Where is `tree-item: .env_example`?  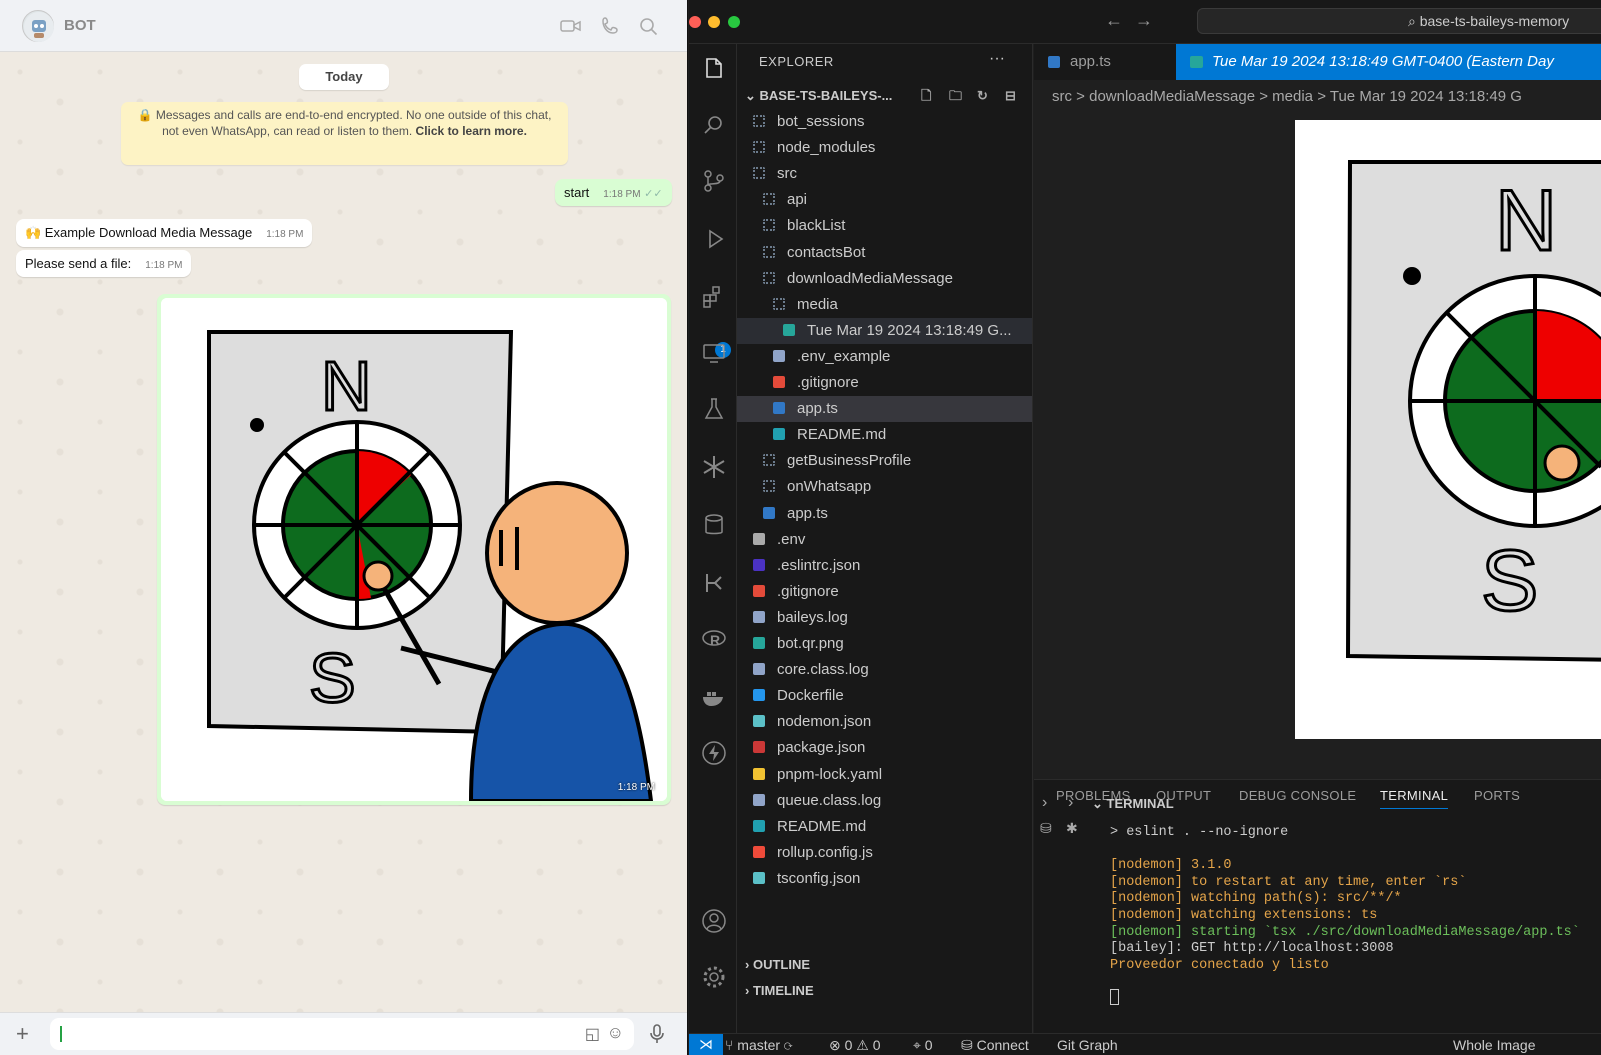
tree-item: .env_example is located at coordinates (884, 357).